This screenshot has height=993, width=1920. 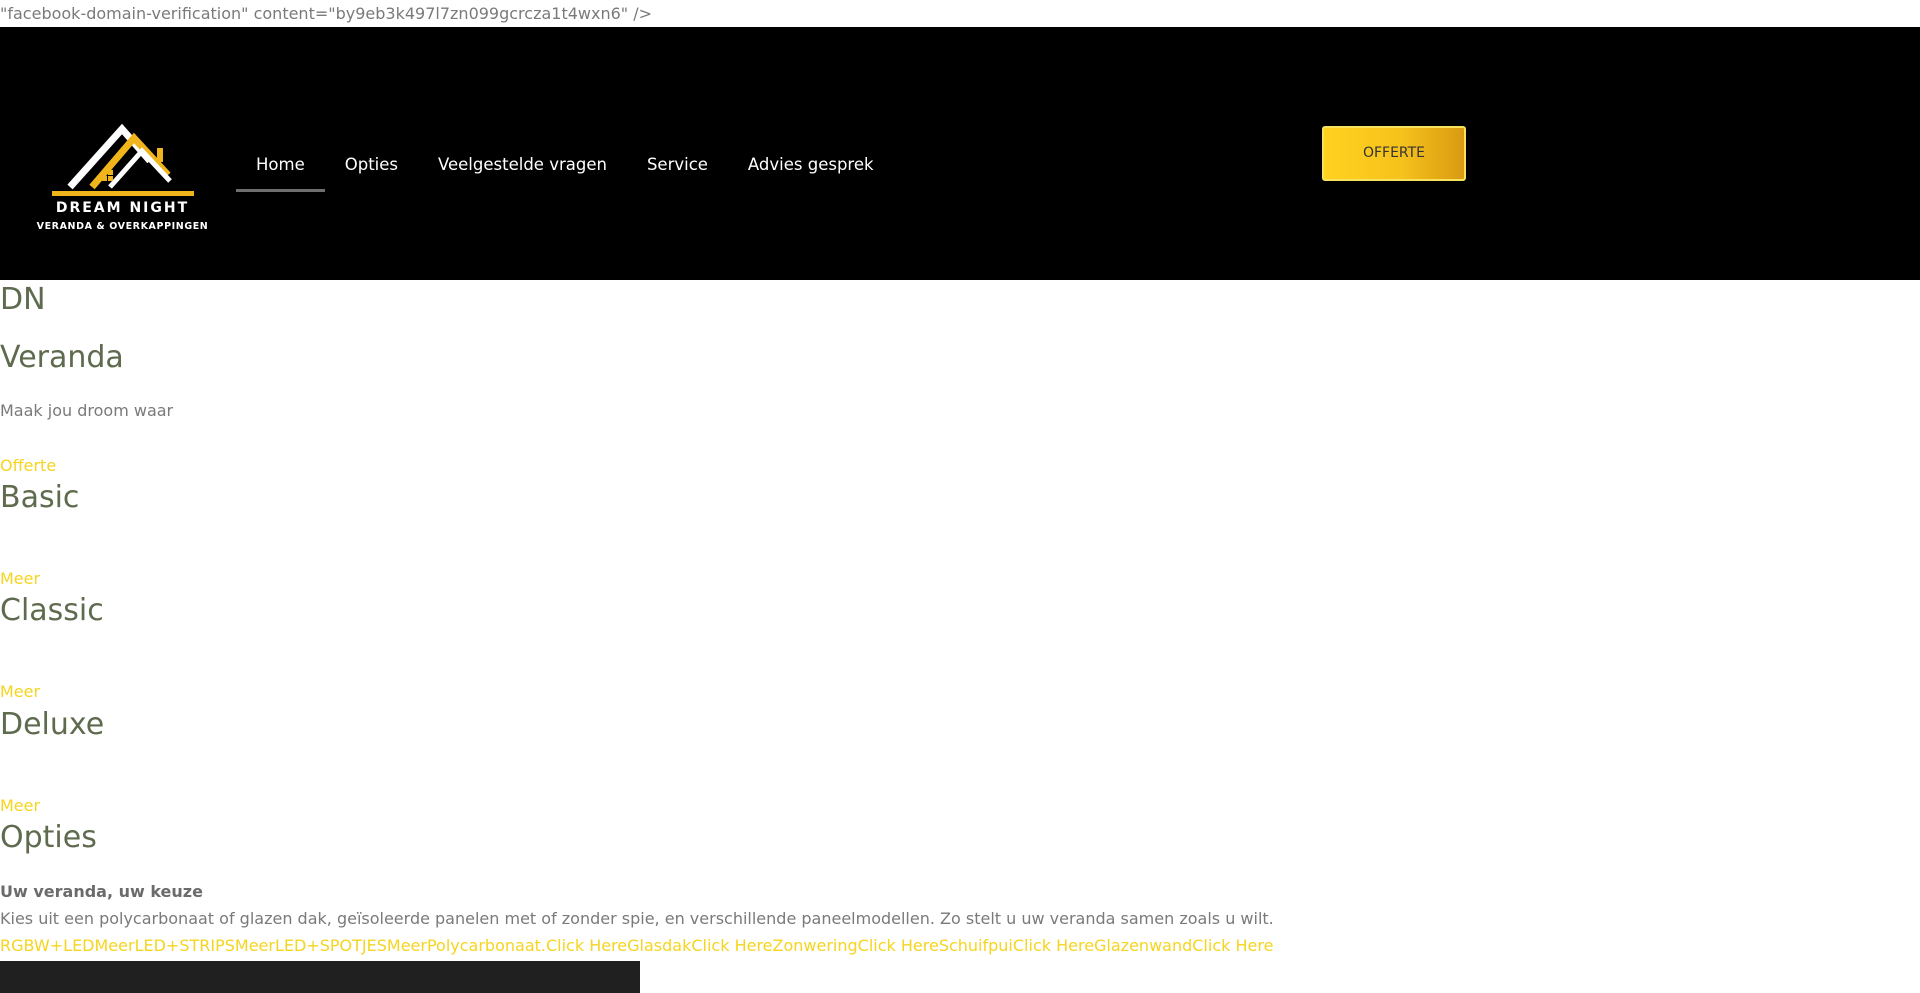 I want to click on logo-title: DREAM NIGHT, so click(x=122, y=208).